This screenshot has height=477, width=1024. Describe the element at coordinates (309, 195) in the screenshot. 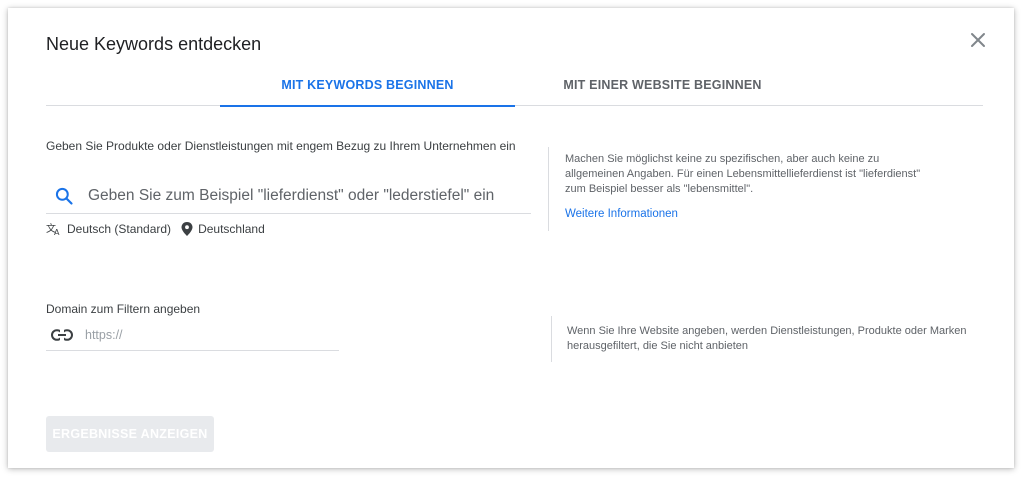

I see `keywords-input` at that location.